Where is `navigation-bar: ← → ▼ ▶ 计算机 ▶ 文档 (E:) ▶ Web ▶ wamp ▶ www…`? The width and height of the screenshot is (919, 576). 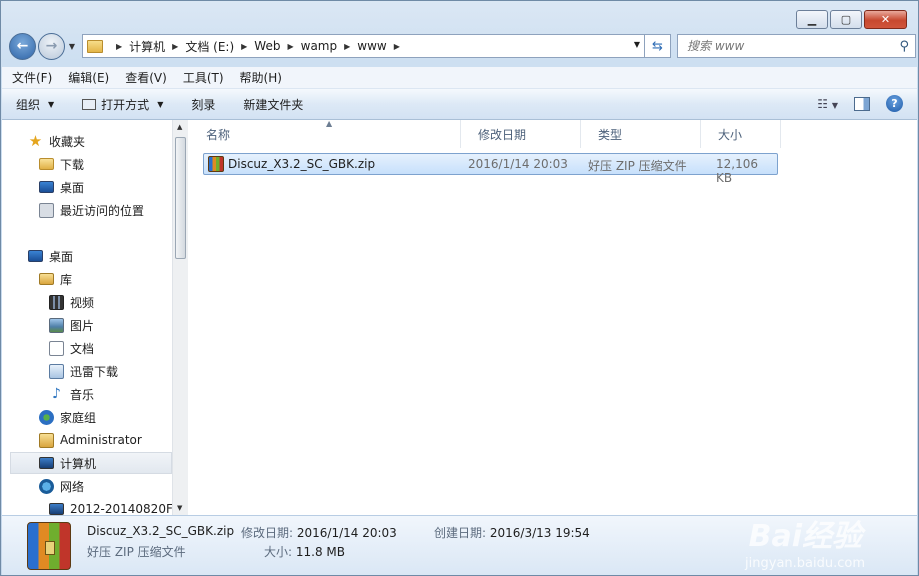
navigation-bar: ← → ▼ ▶ 计算机 ▶ 文档 (E:) ▶ Web ▶ wamp ▶ www… is located at coordinates (462, 46).